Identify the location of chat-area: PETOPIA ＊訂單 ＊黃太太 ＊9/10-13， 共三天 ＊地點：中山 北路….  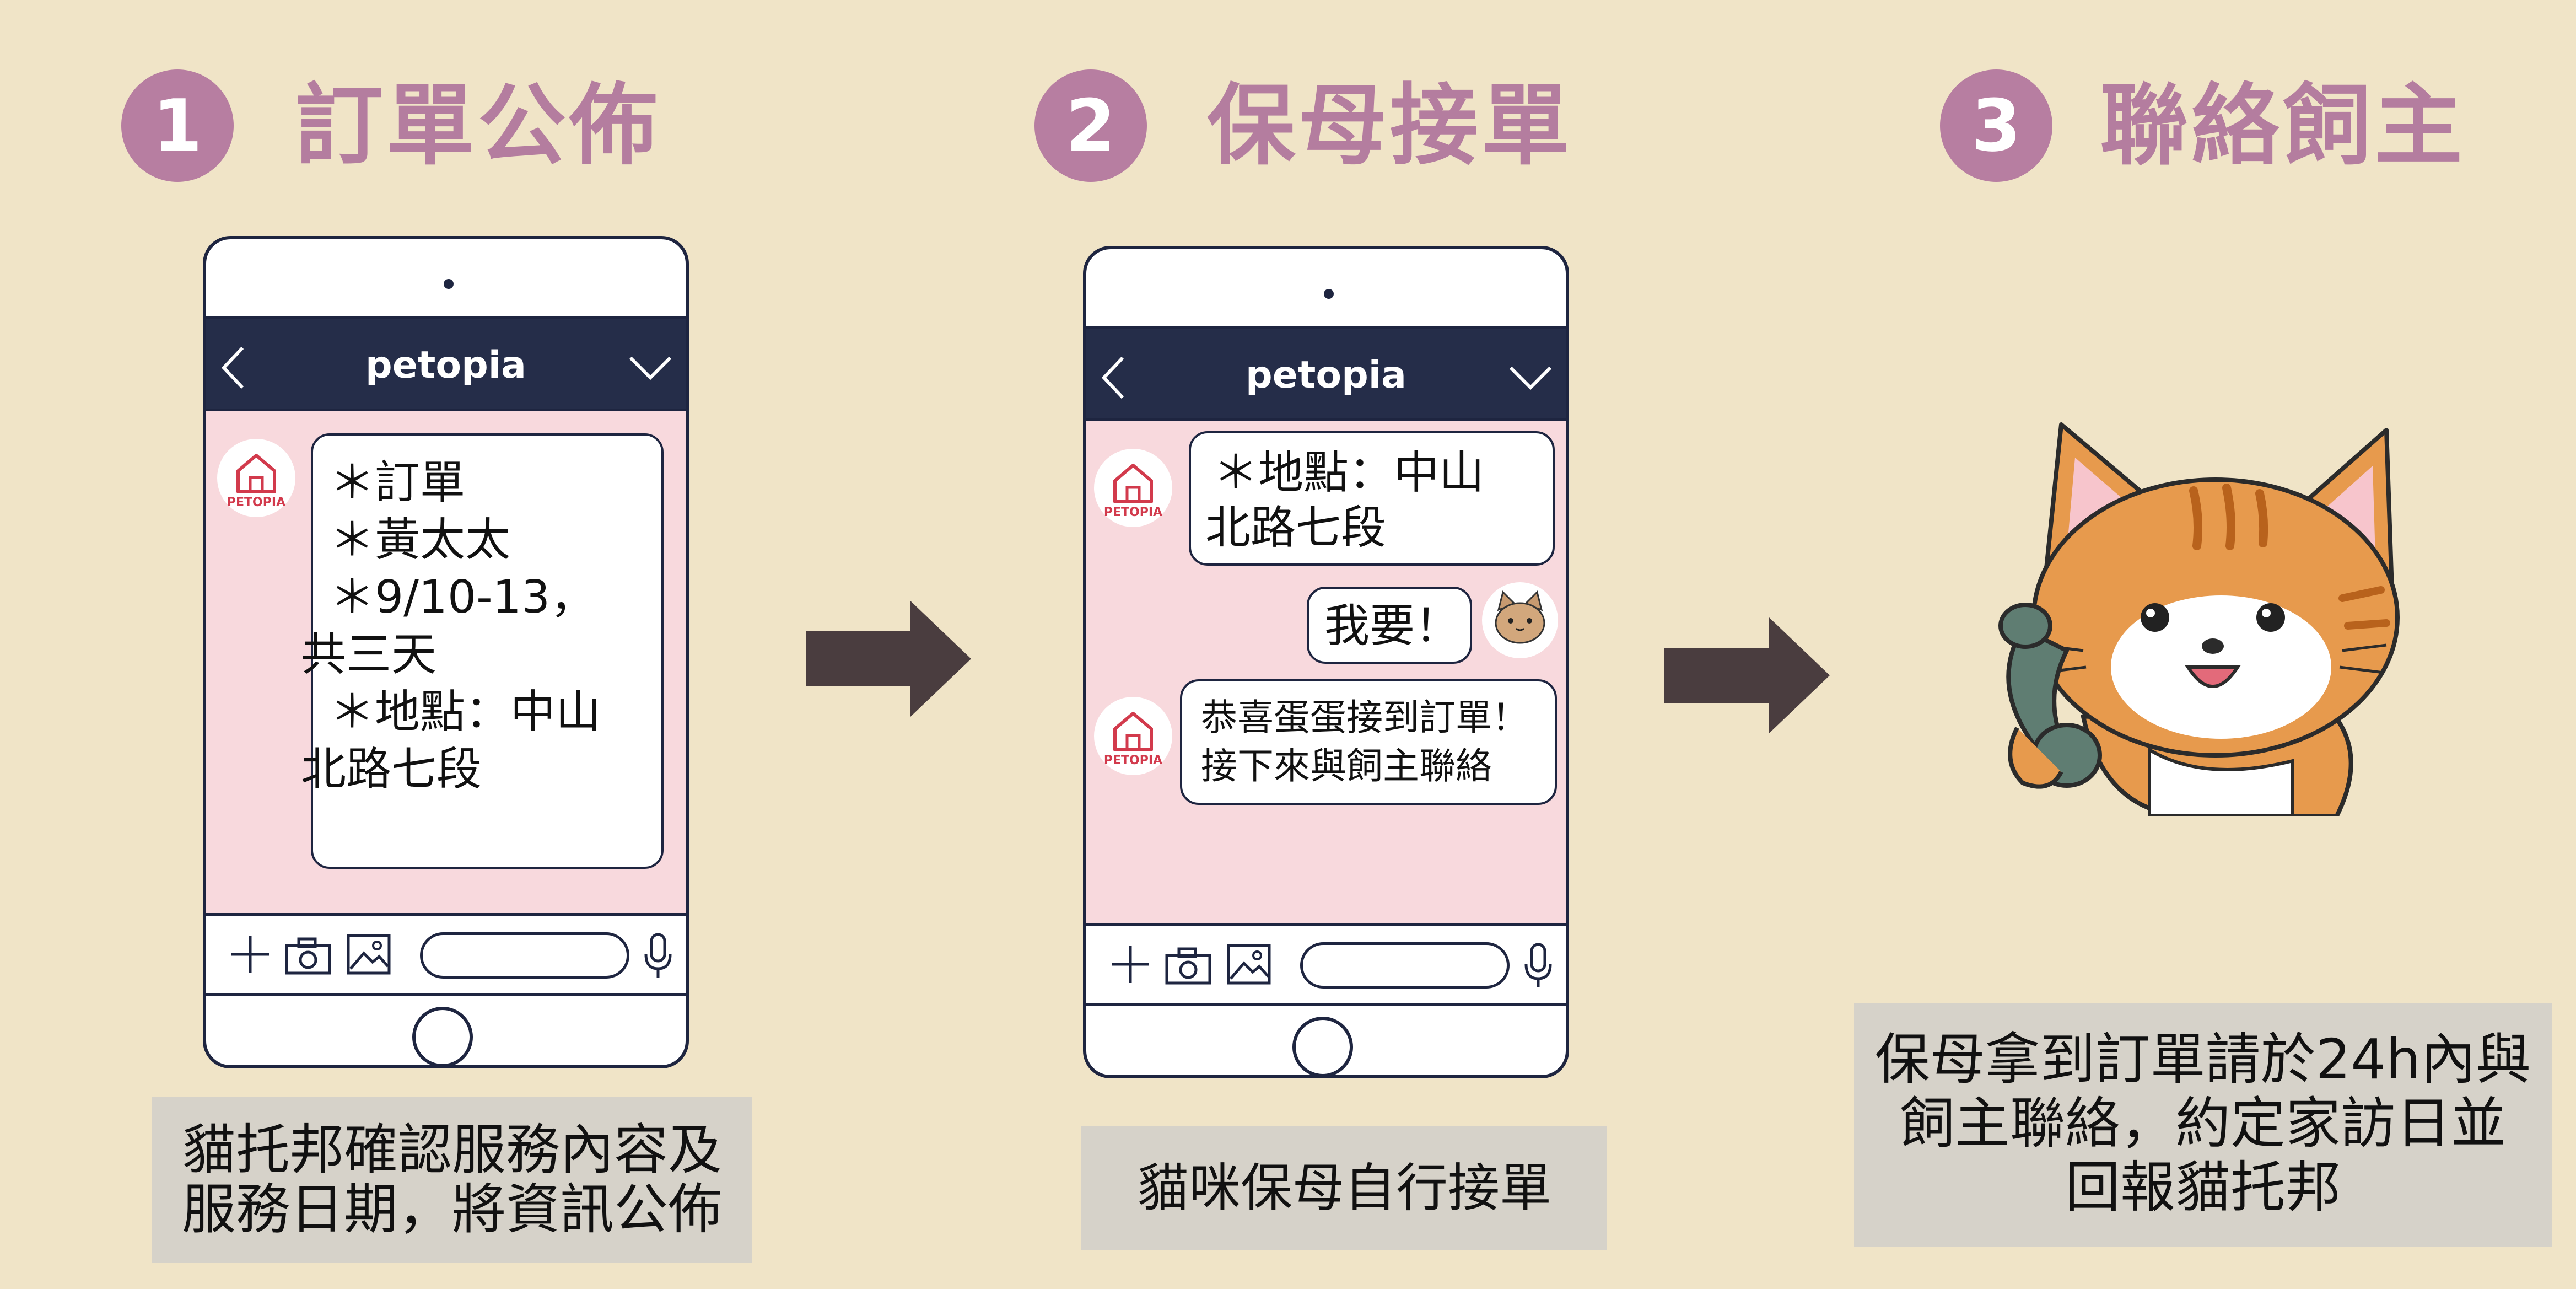
(446, 662).